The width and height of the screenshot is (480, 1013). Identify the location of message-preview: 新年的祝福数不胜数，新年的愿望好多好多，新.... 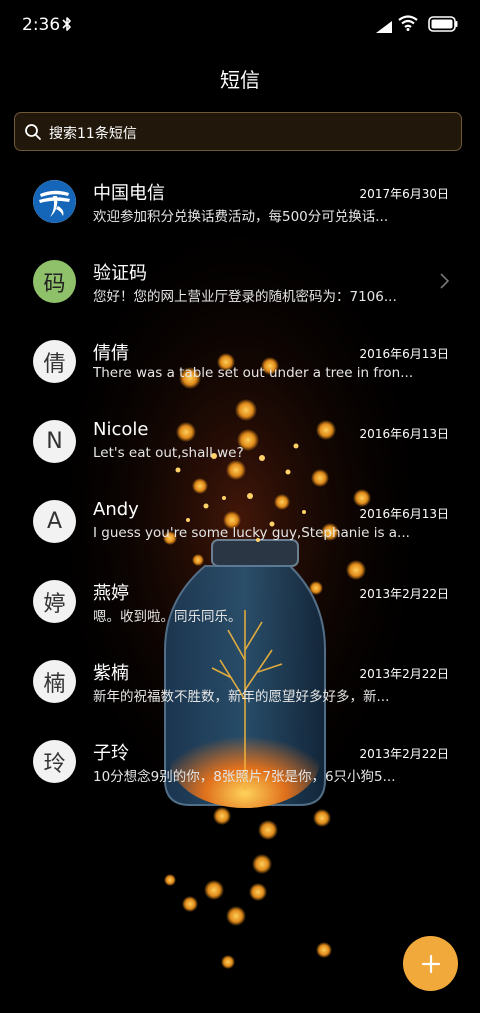
(241, 697).